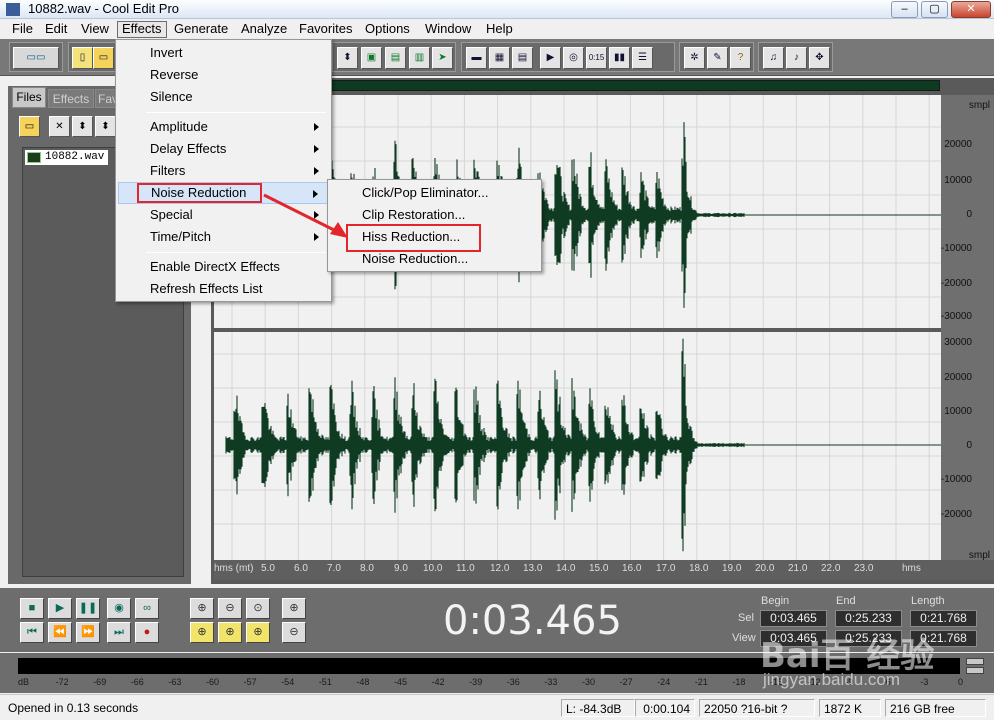  Describe the element at coordinates (958, 411) in the screenshot. I see `ruler-label: 10000` at that location.